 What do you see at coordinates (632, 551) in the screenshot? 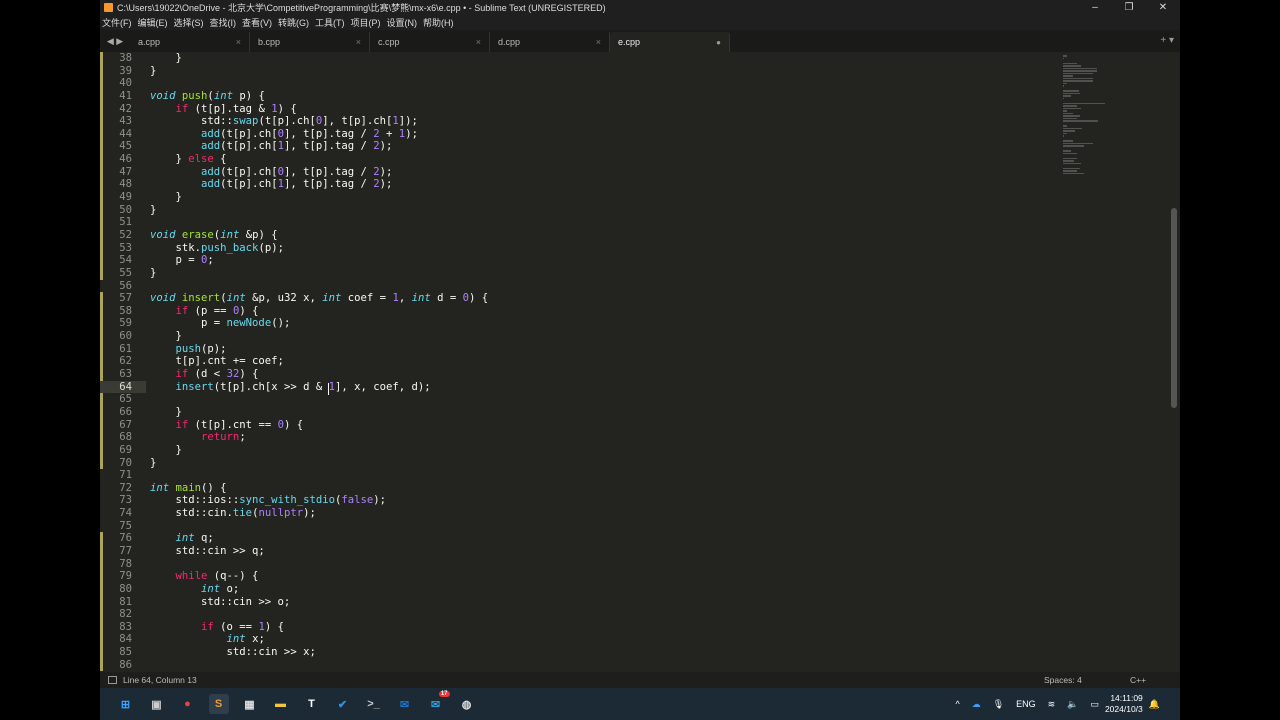
I see `code-line: 77 std::cin >> q;` at bounding box center [632, 551].